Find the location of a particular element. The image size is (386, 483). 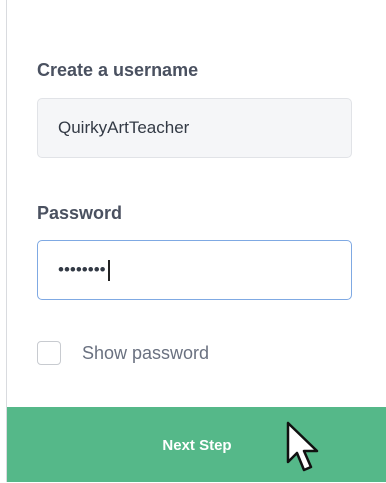

show-password-label: Show password is located at coordinates (145, 353).